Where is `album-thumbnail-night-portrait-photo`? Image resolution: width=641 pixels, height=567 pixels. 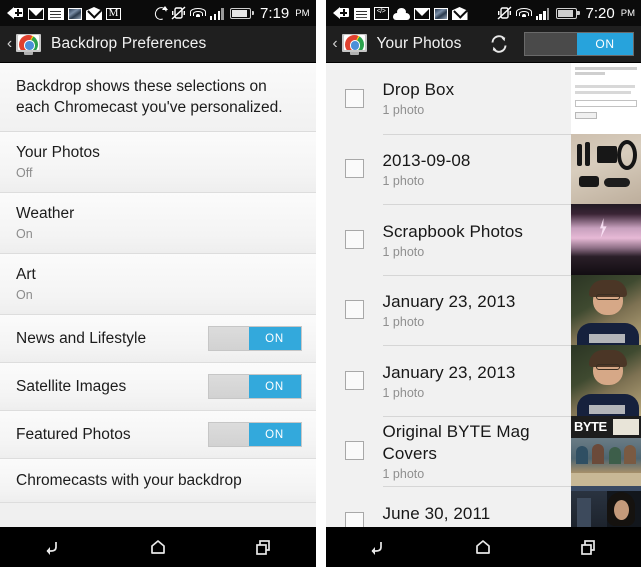 album-thumbnail-night-portrait-photo is located at coordinates (606, 506).